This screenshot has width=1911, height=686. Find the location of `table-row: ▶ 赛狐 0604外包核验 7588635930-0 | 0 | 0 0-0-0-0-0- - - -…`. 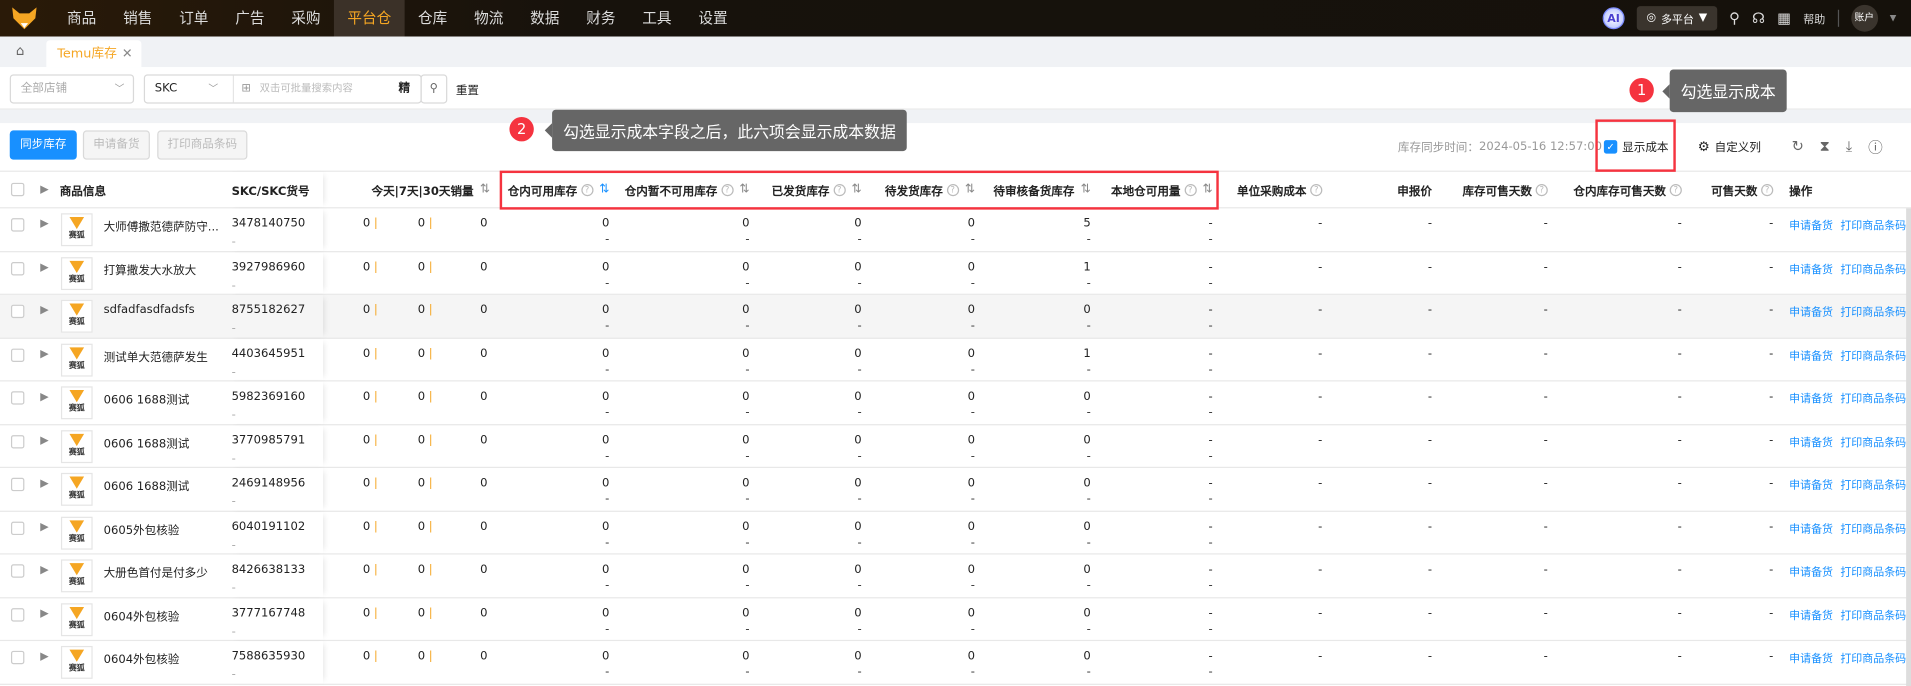

table-row: ▶ 赛狐 0604外包核验 7588635930-0 | 0 | 0 0-0-0-0-0- - - -… is located at coordinates (955, 663).